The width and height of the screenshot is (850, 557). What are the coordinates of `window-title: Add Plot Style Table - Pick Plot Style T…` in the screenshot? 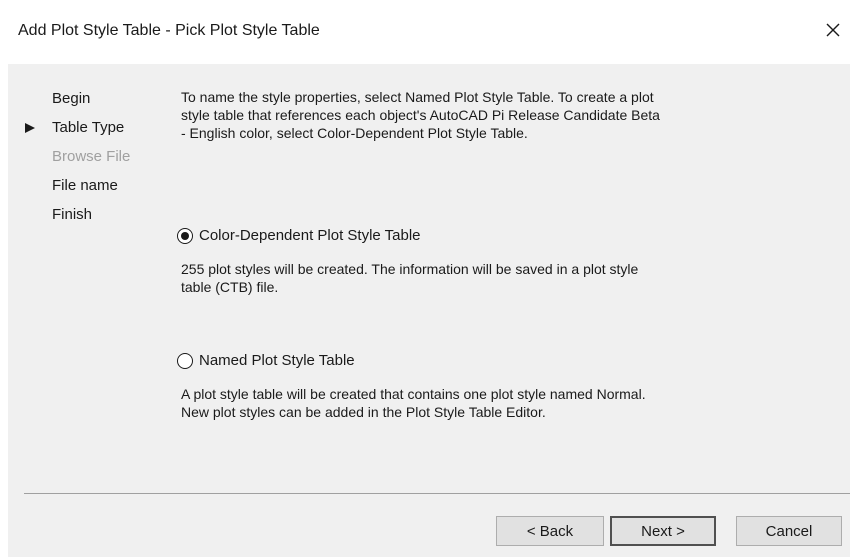 It's located at (169, 30).